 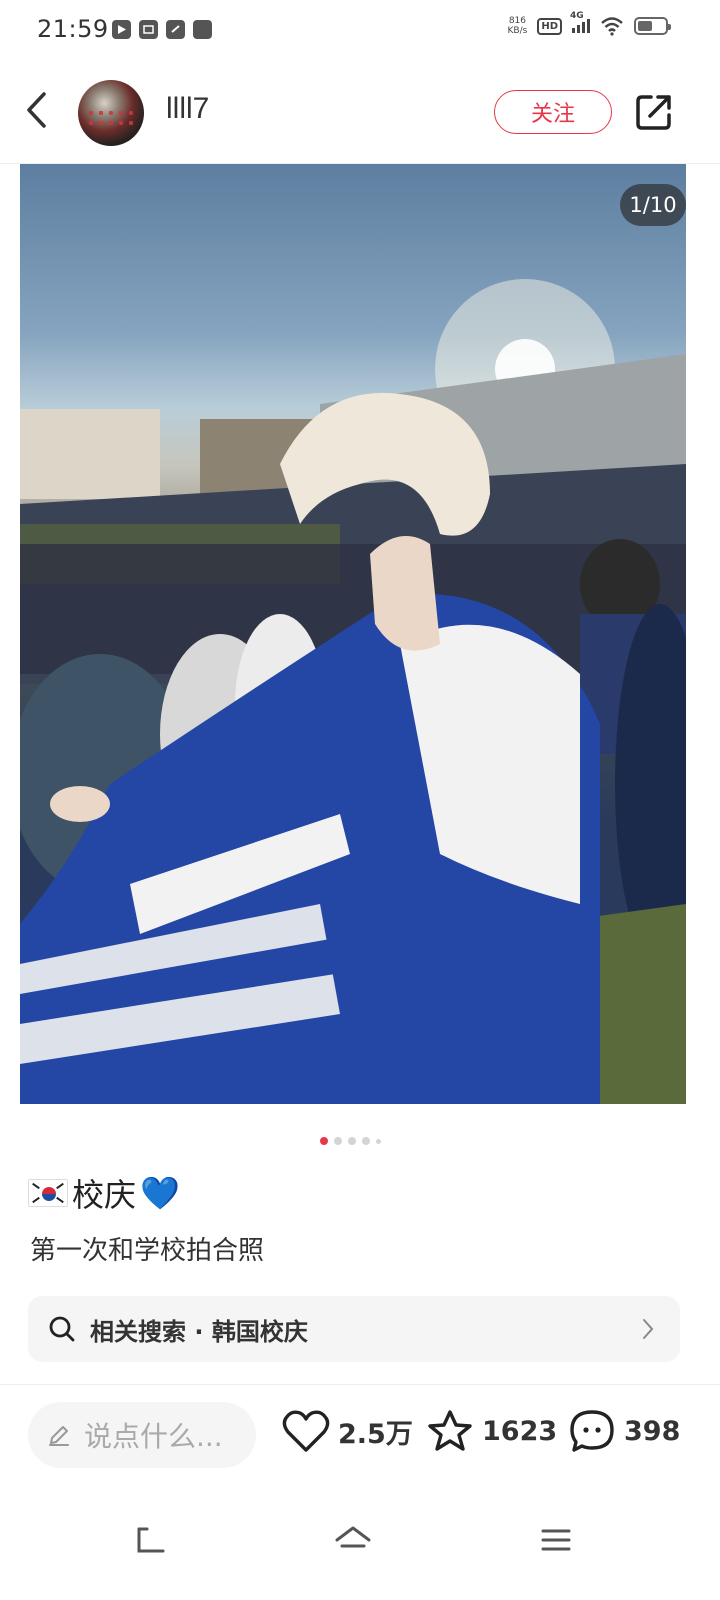 I want to click on heart-icon, so click(x=306, y=1431).